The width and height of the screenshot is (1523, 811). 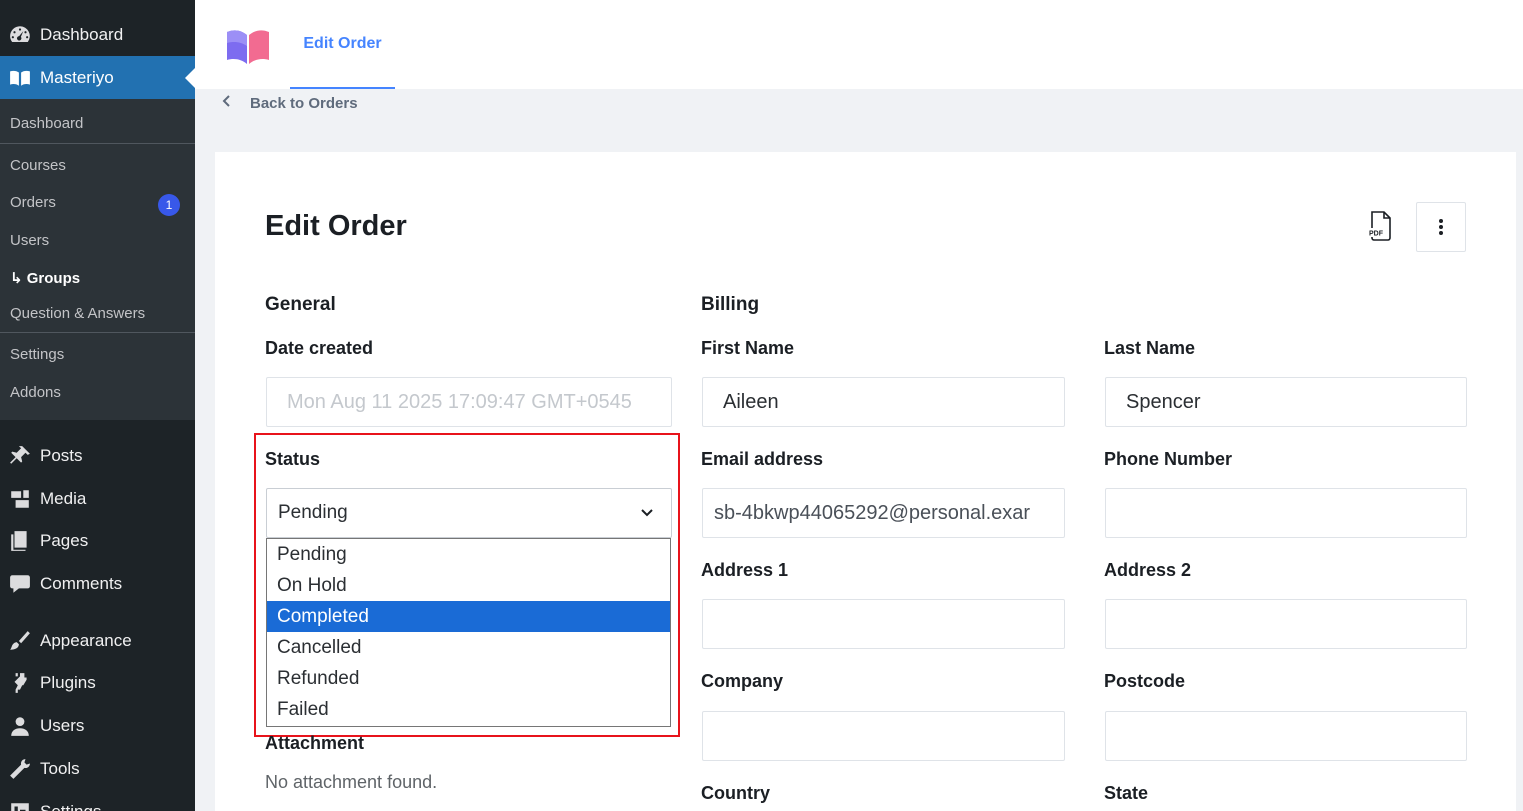 I want to click on address2-label: Address 2, so click(x=1148, y=570).